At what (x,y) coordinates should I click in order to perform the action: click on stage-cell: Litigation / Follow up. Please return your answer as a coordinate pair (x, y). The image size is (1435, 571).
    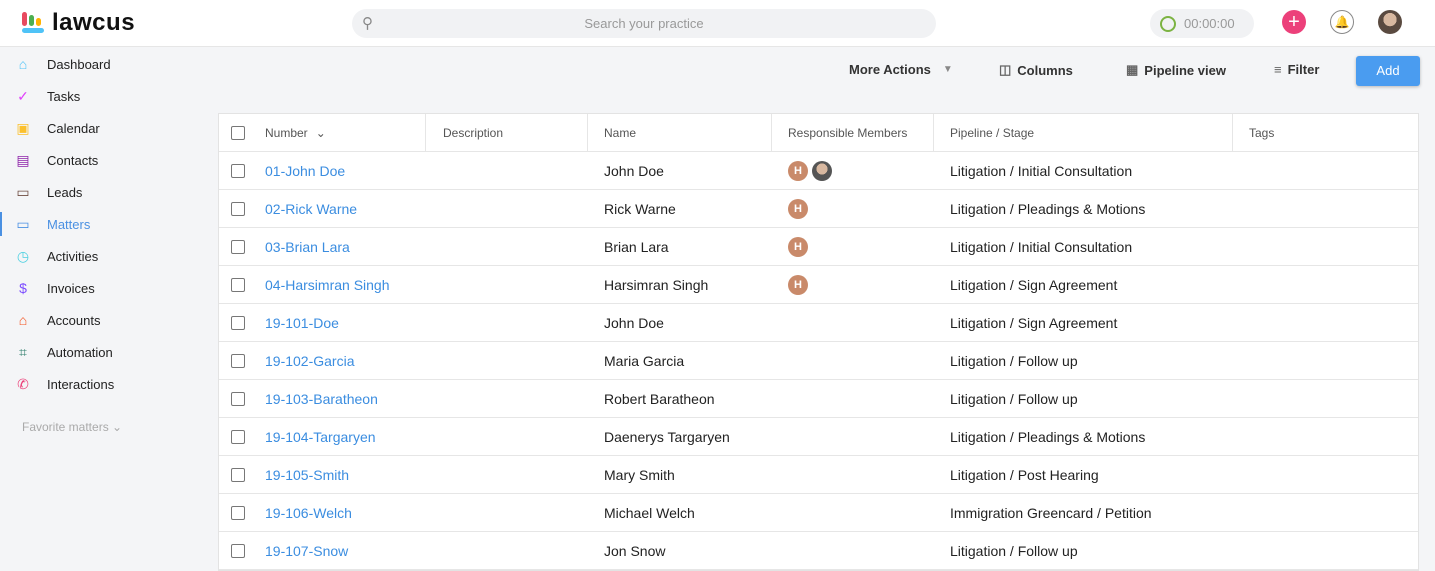
    Looking at the image, I should click on (1014, 398).